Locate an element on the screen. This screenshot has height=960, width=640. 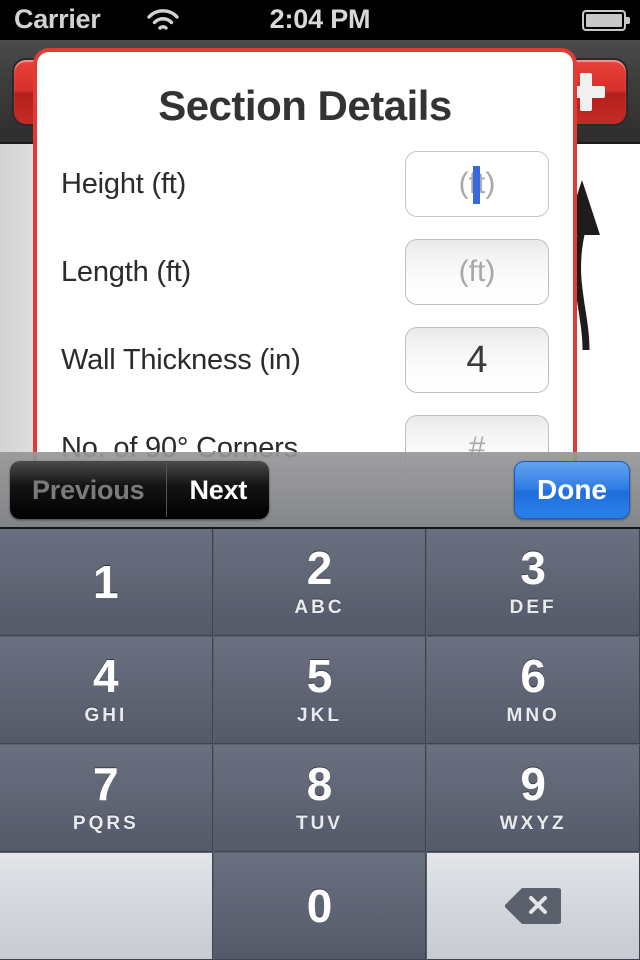
label-wall-thickness: Wall Thickness (in) is located at coordinates (181, 359).